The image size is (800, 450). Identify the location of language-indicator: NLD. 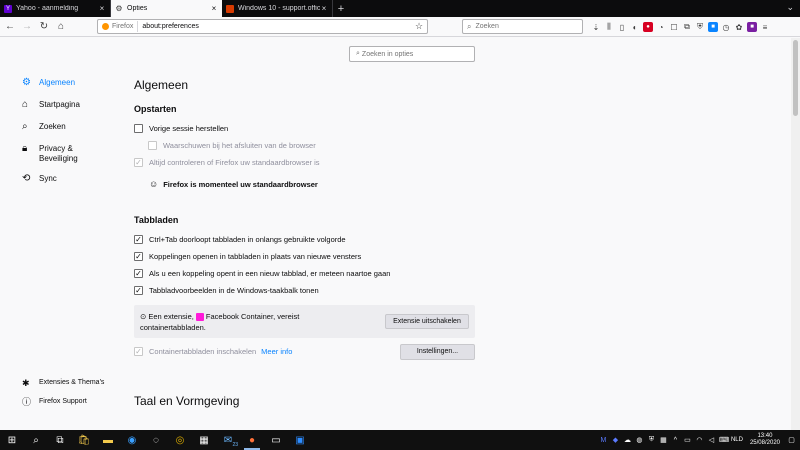
(737, 440).